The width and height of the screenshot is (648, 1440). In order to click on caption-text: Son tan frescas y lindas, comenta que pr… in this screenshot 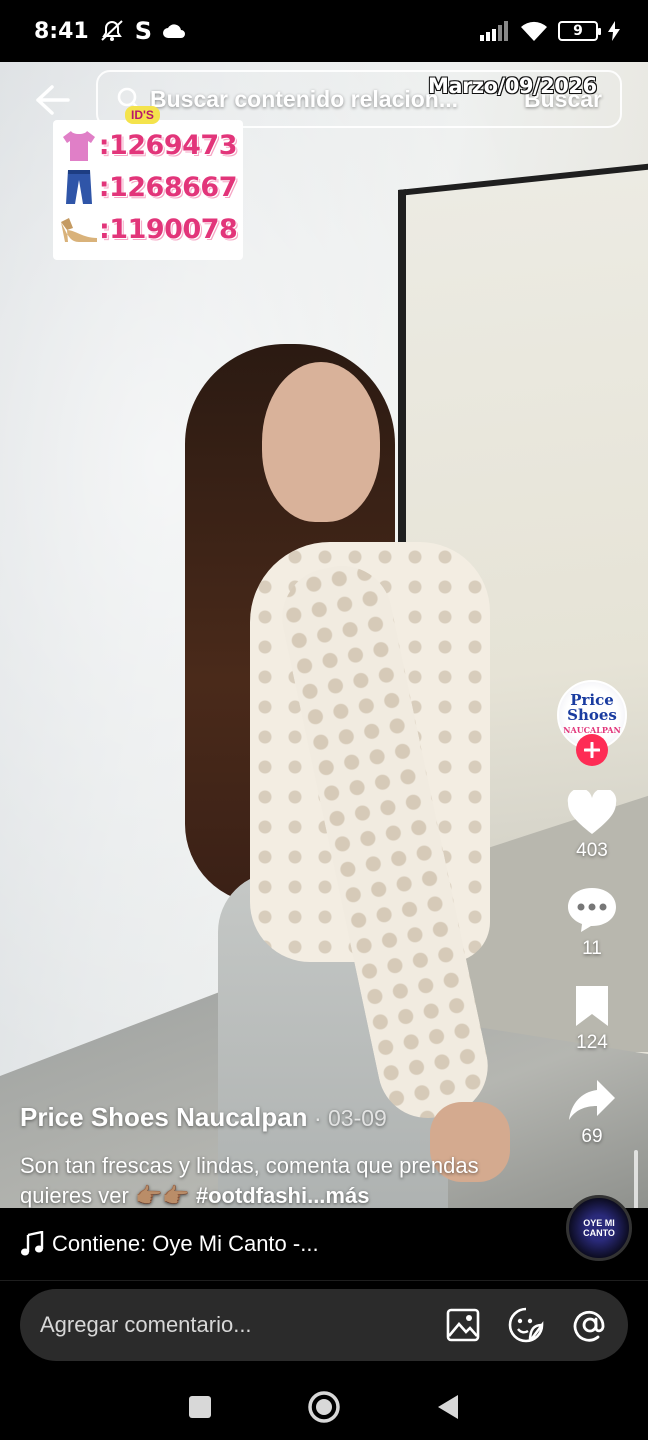, I will do `click(280, 1181)`.